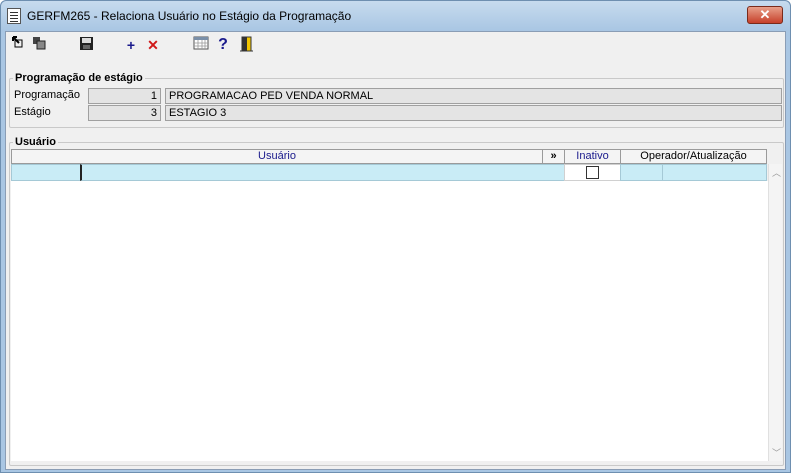 This screenshot has height=473, width=791. I want to click on go-back-icon, so click(39, 45).